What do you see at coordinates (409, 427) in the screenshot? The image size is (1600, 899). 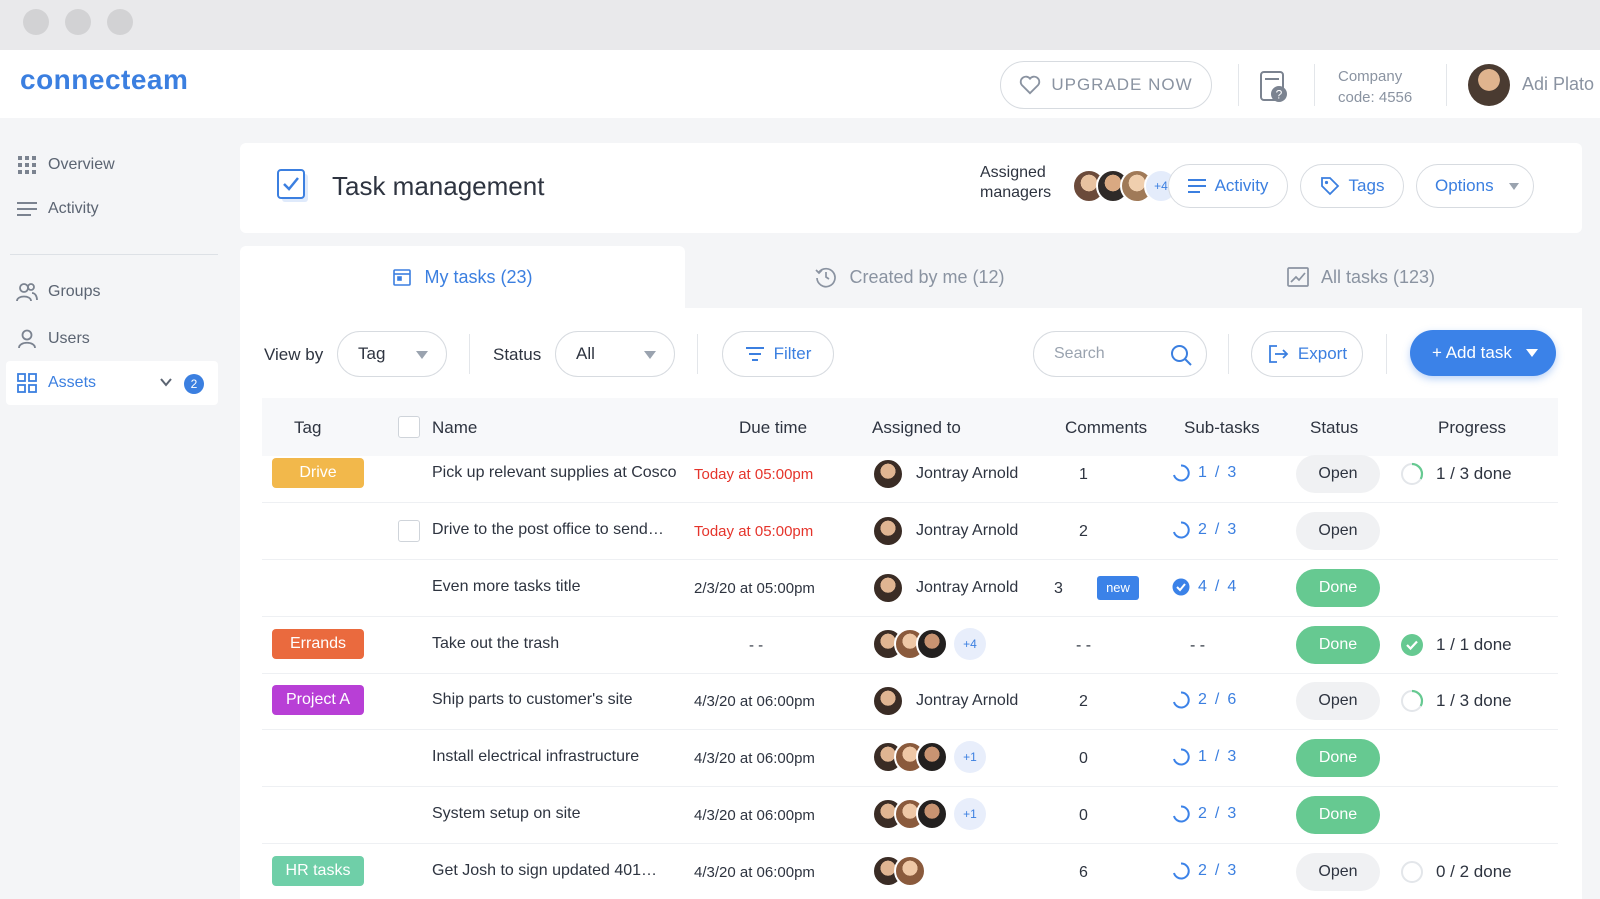 I see `select-all-checkbox` at bounding box center [409, 427].